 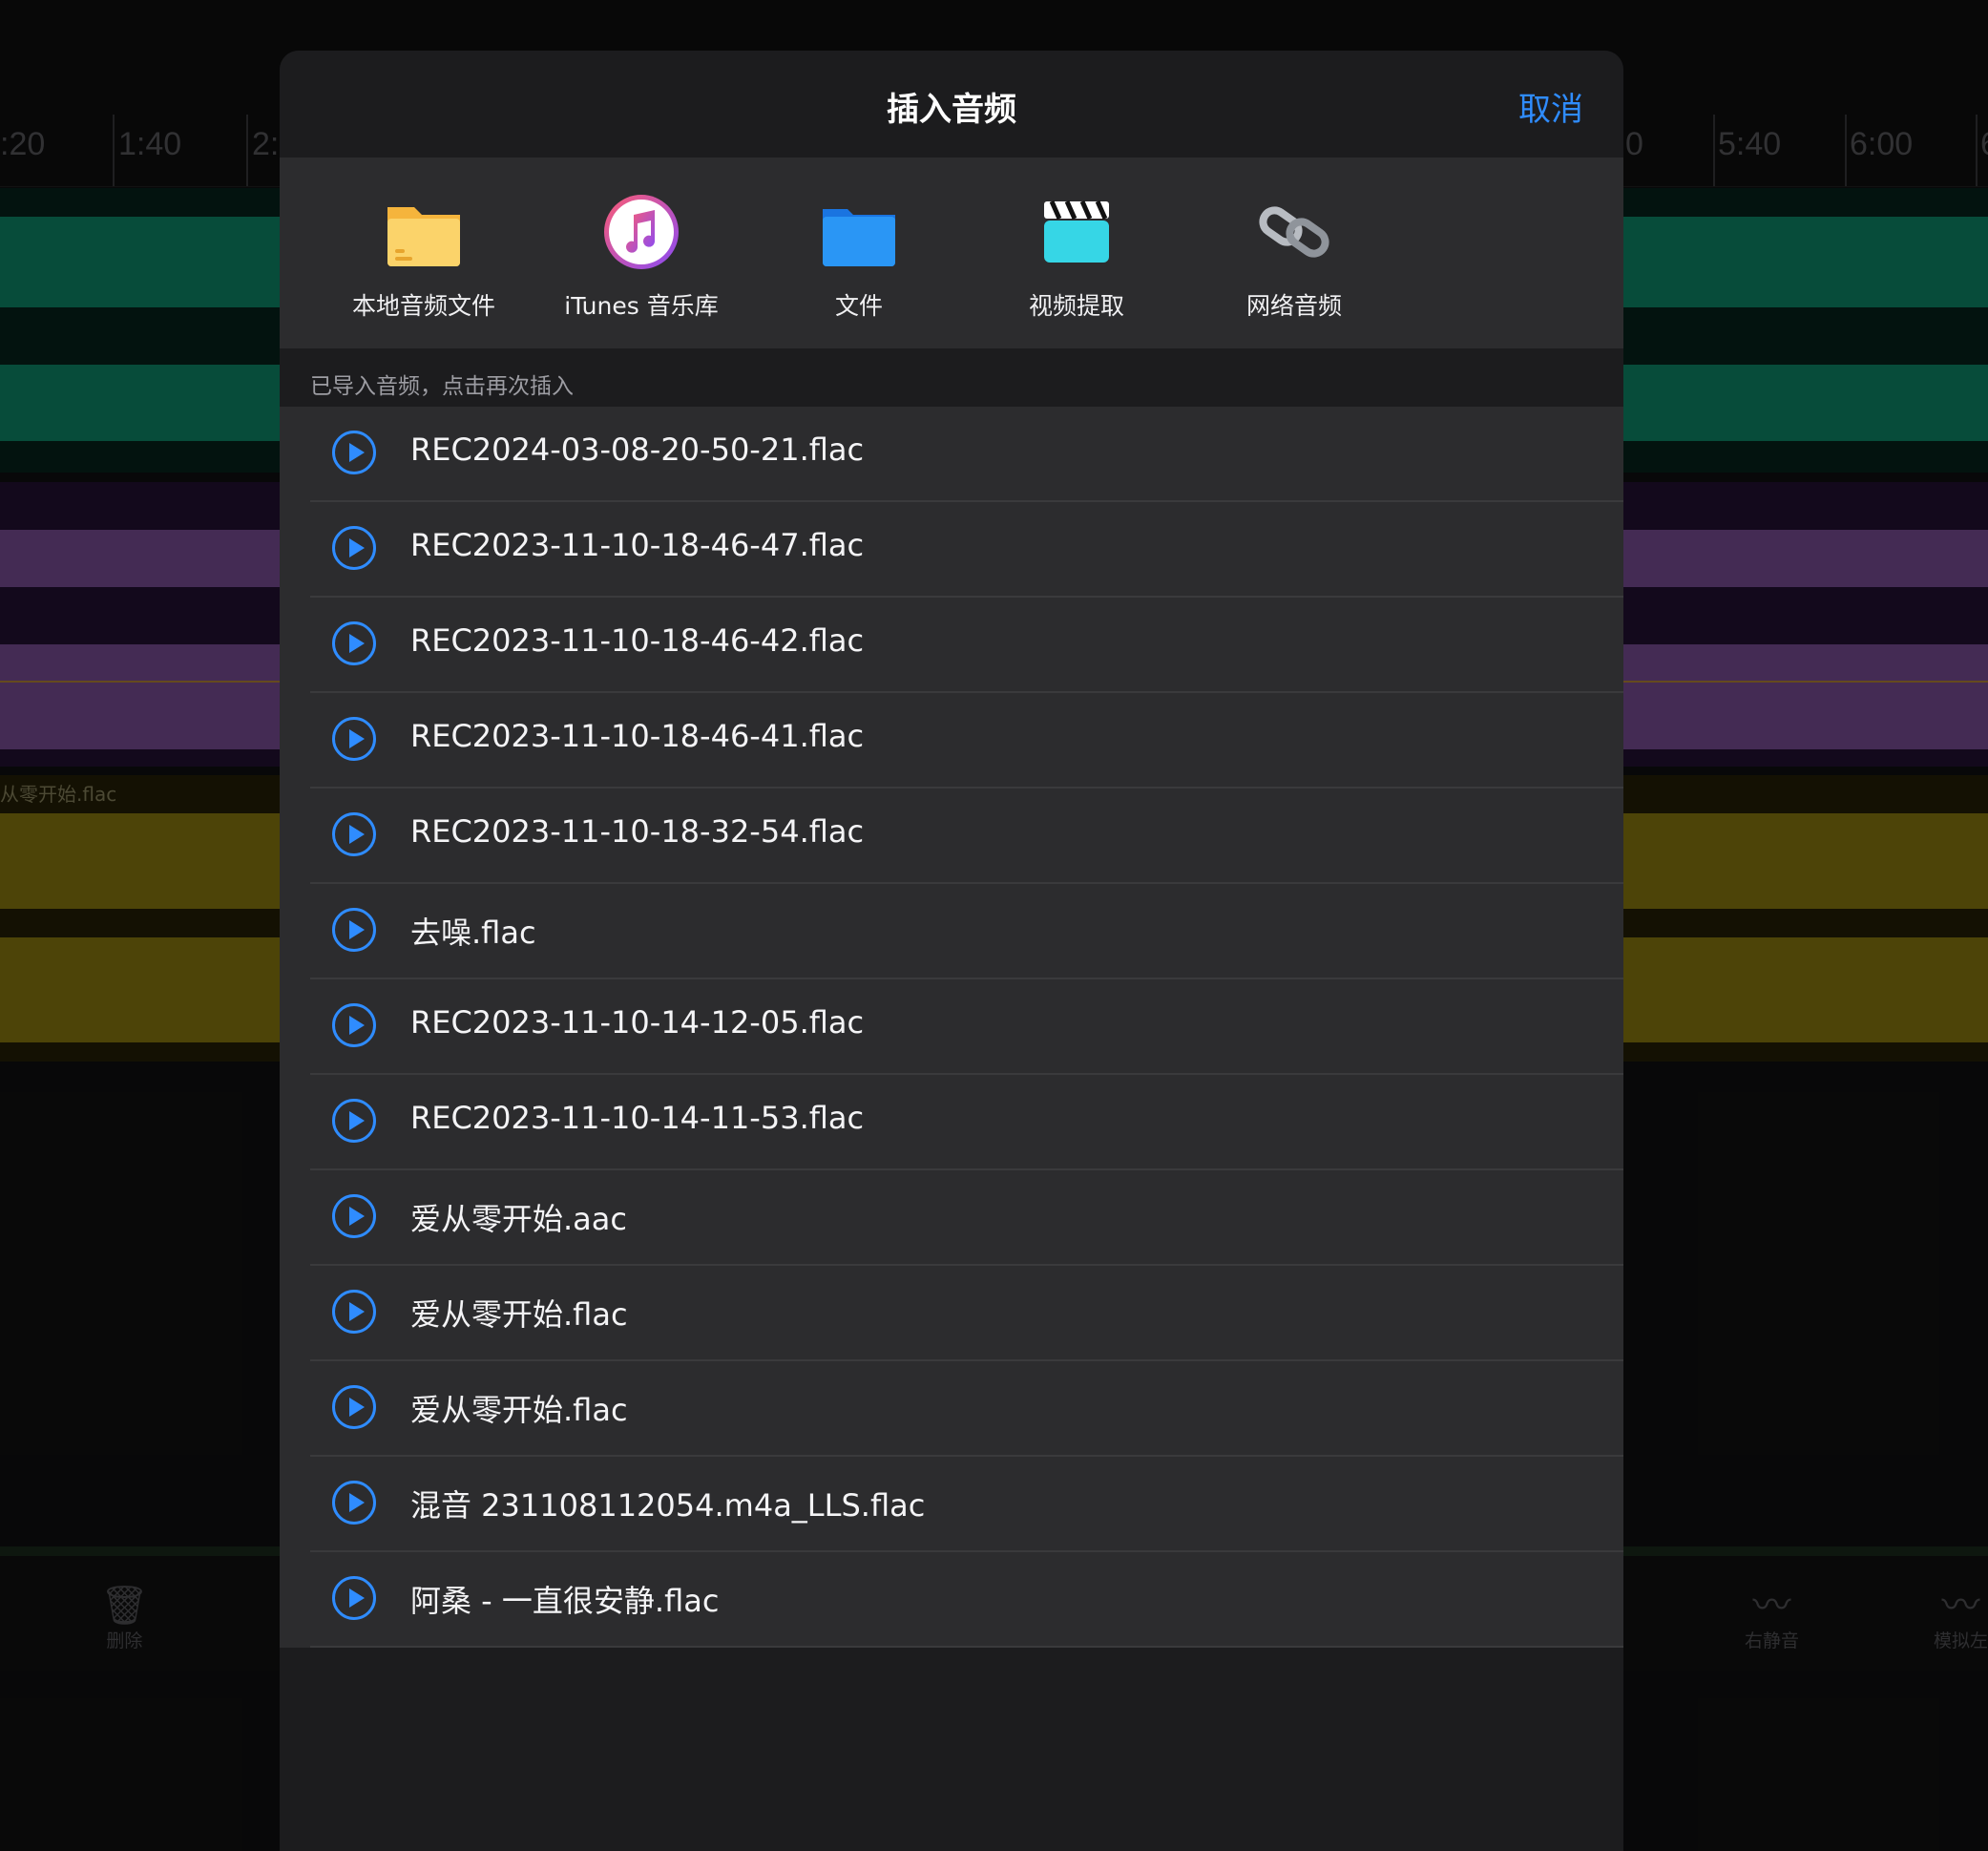 What do you see at coordinates (1293, 306) in the screenshot?
I see `source-label: 网络音频` at bounding box center [1293, 306].